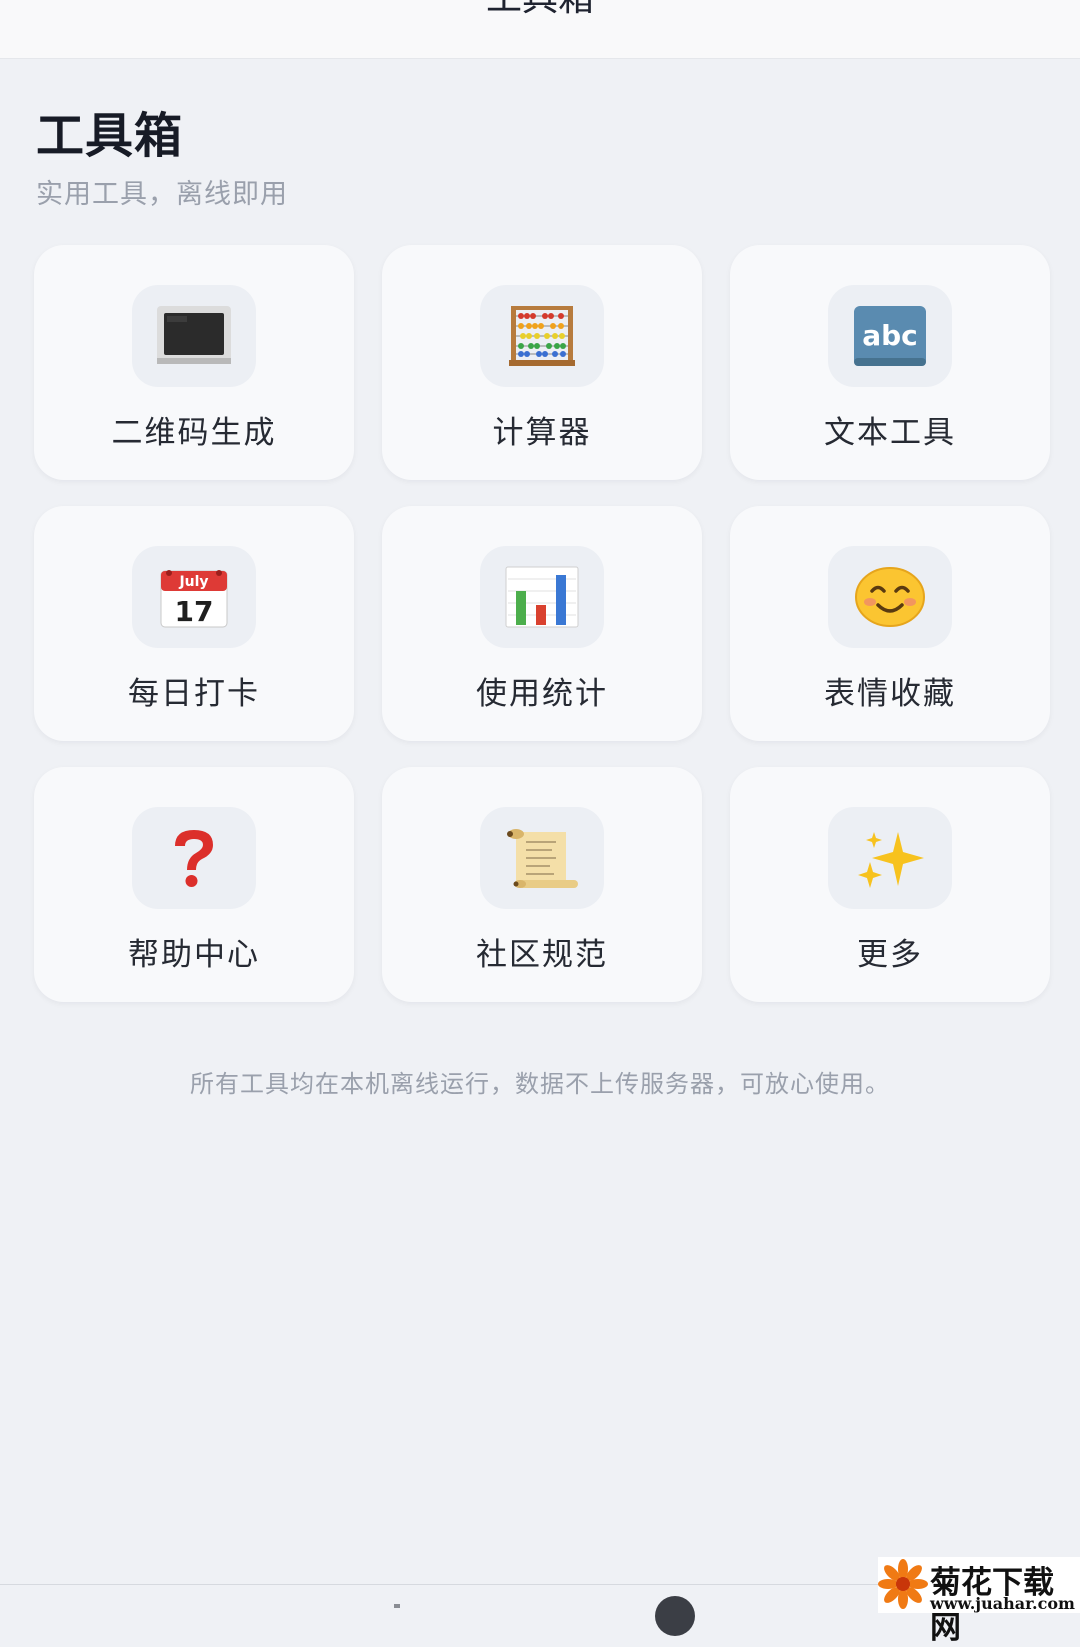 This screenshot has width=1080, height=1647. I want to click on svg-text: July, so click(193, 582).